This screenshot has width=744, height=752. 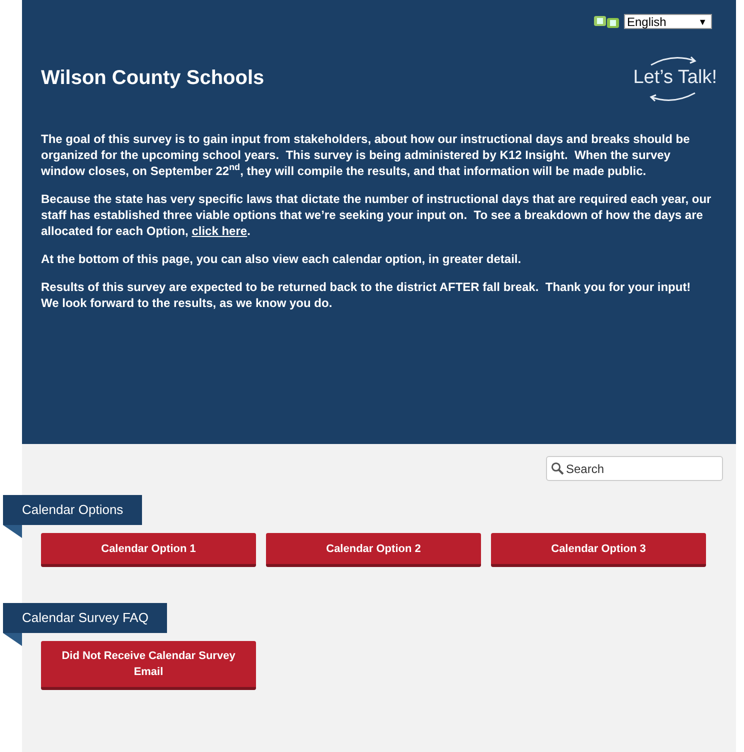 I want to click on intro-paragraph: Because the state has very specific laws that dictate the number of instructional days that are required each year, our staff has established three viable options that we’re seeking your input on. To see a breakdown of how the days are allocated for each Option, click here., so click(x=376, y=215).